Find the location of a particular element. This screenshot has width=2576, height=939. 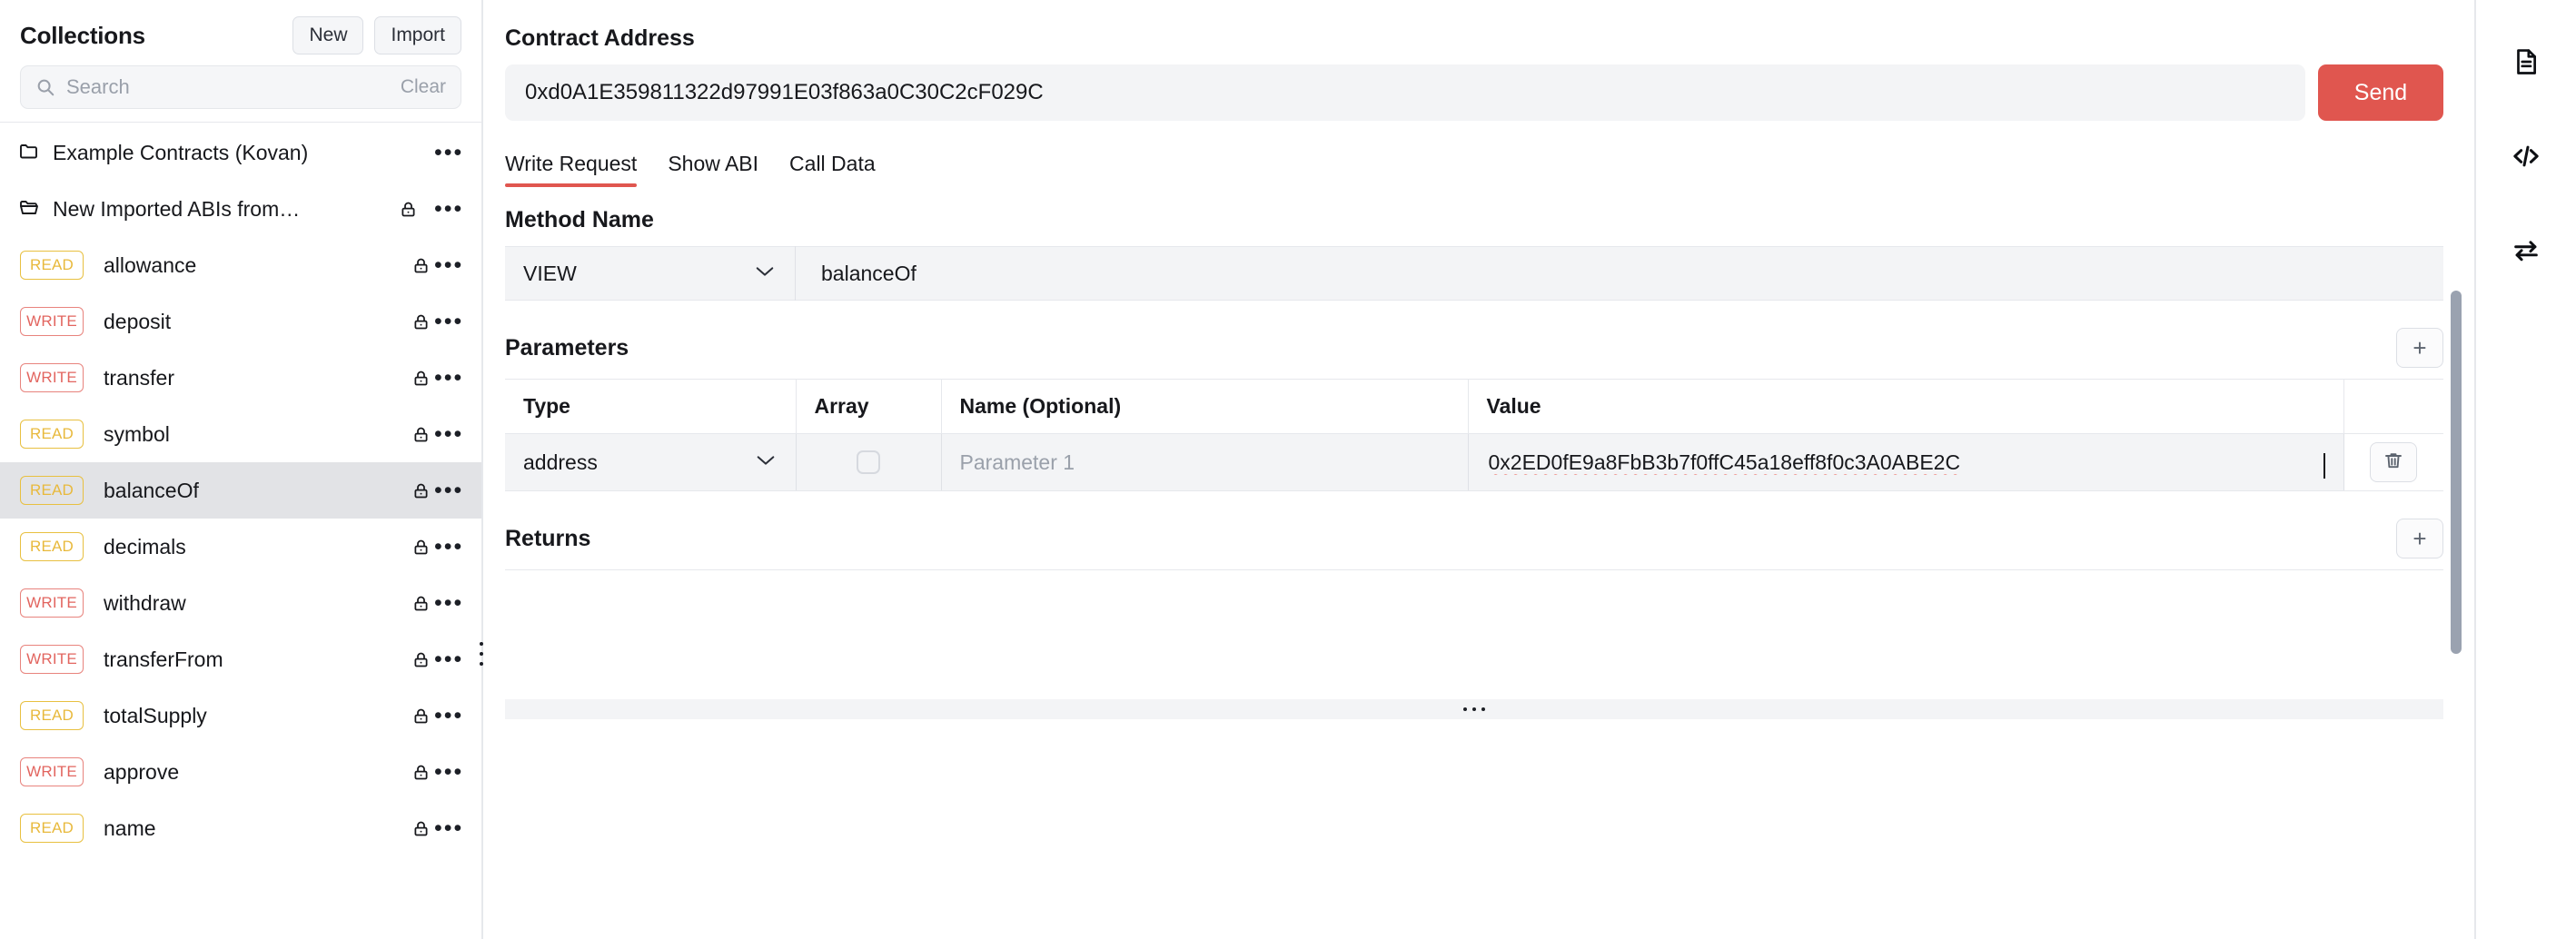

swap-arrows-icon is located at coordinates (2526, 250).